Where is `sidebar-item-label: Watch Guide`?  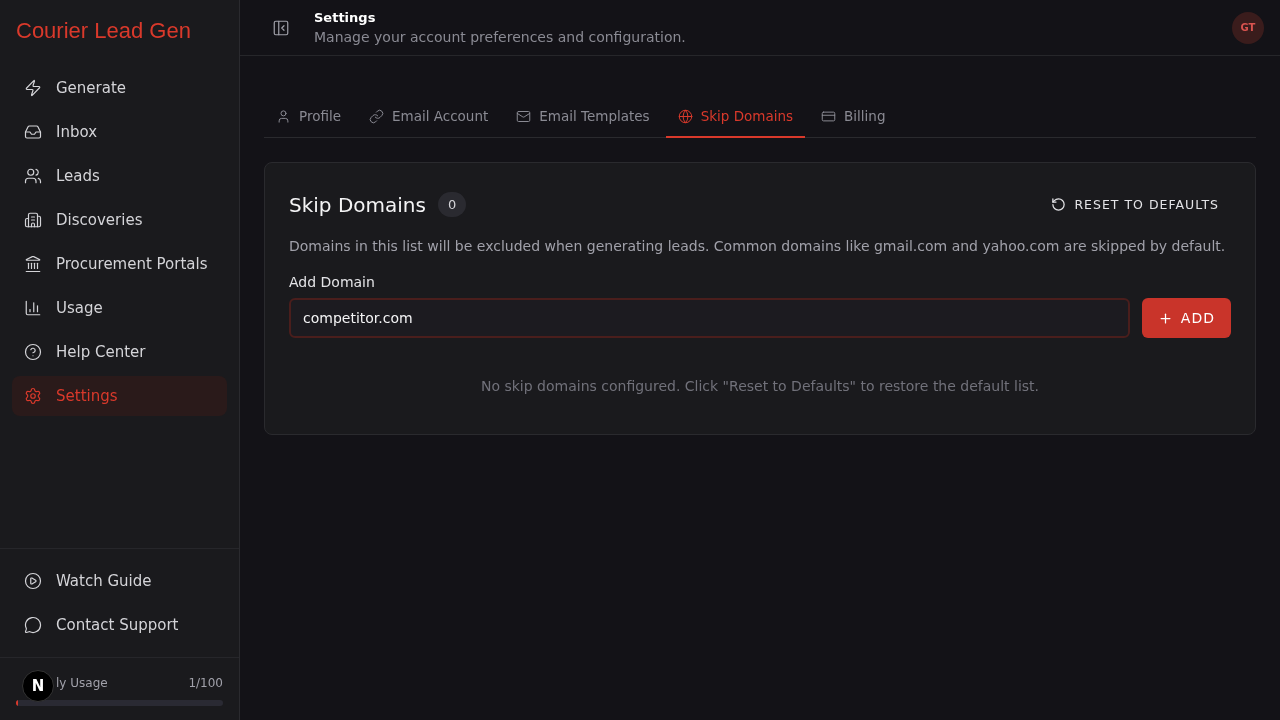 sidebar-item-label: Watch Guide is located at coordinates (104, 581).